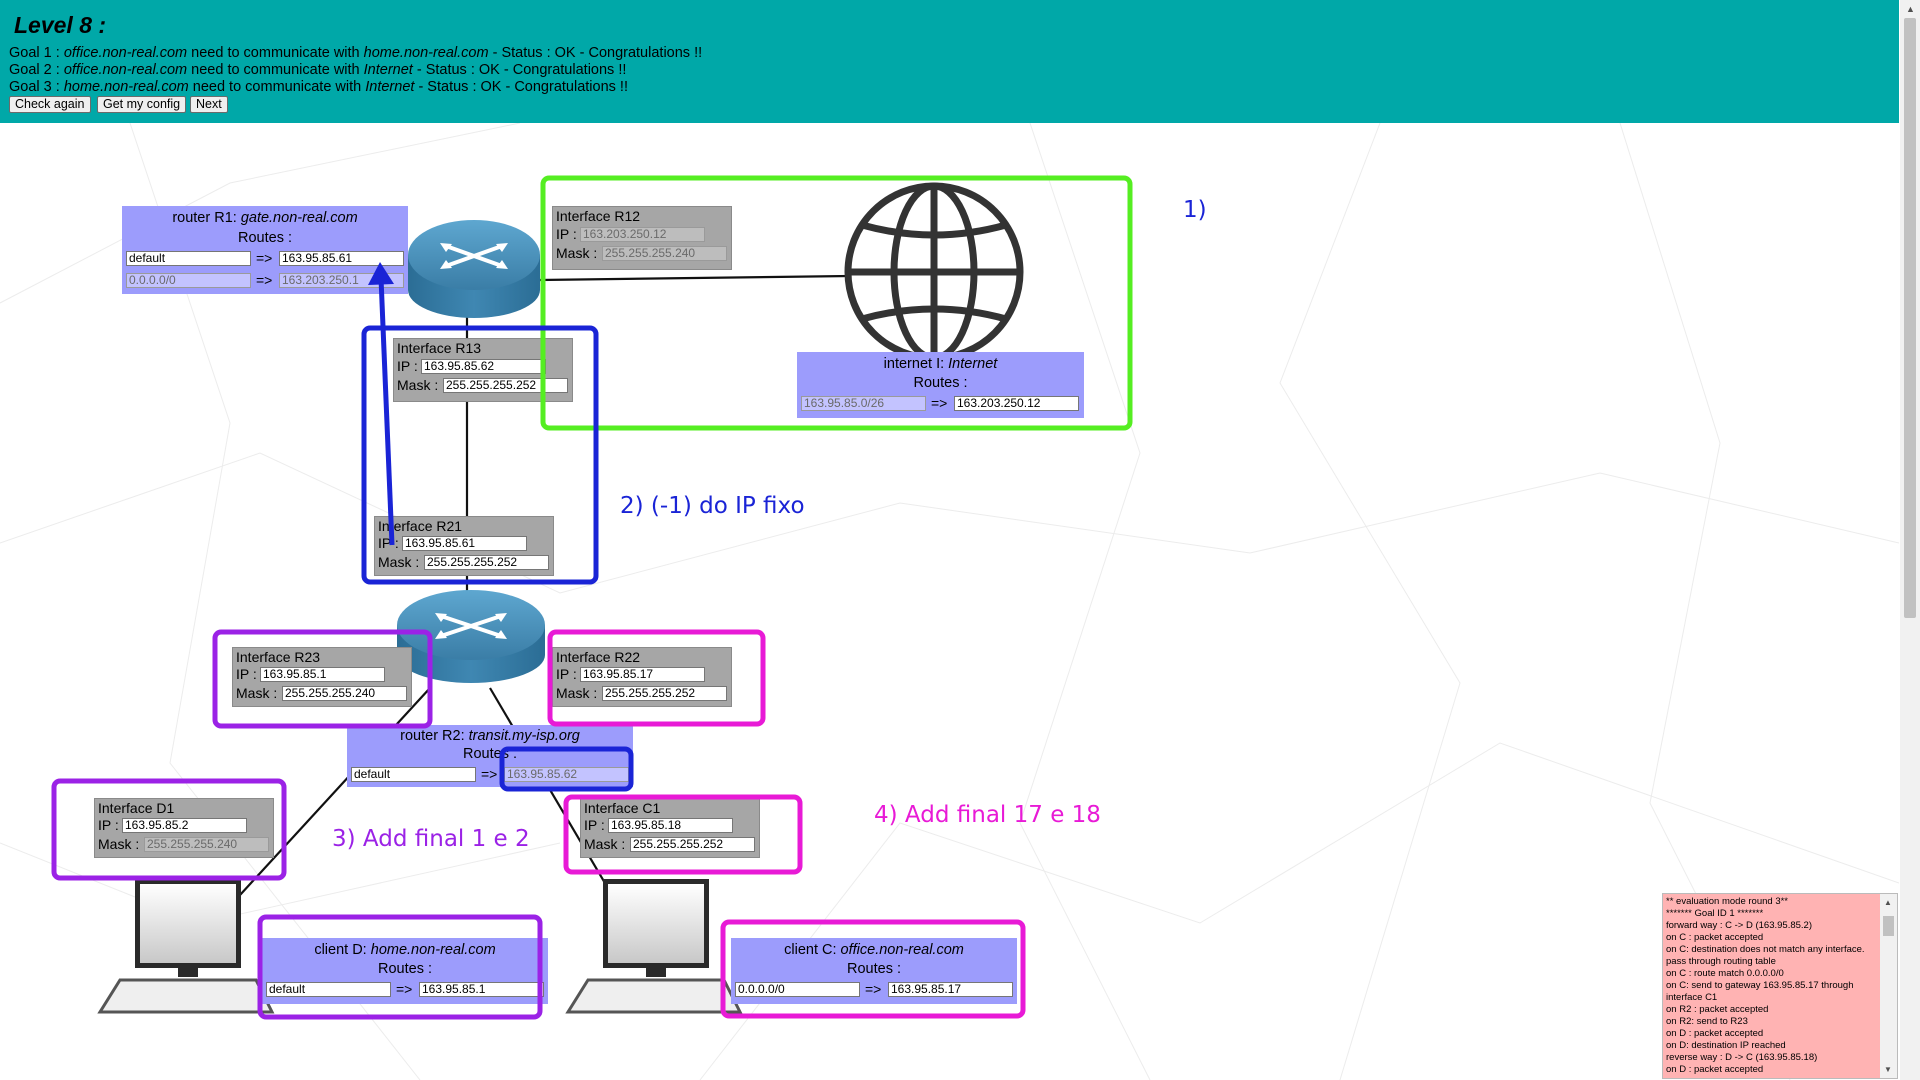 The height and width of the screenshot is (1080, 1920). What do you see at coordinates (1910, 318) in the screenshot?
I see `scrollbar-thumb` at bounding box center [1910, 318].